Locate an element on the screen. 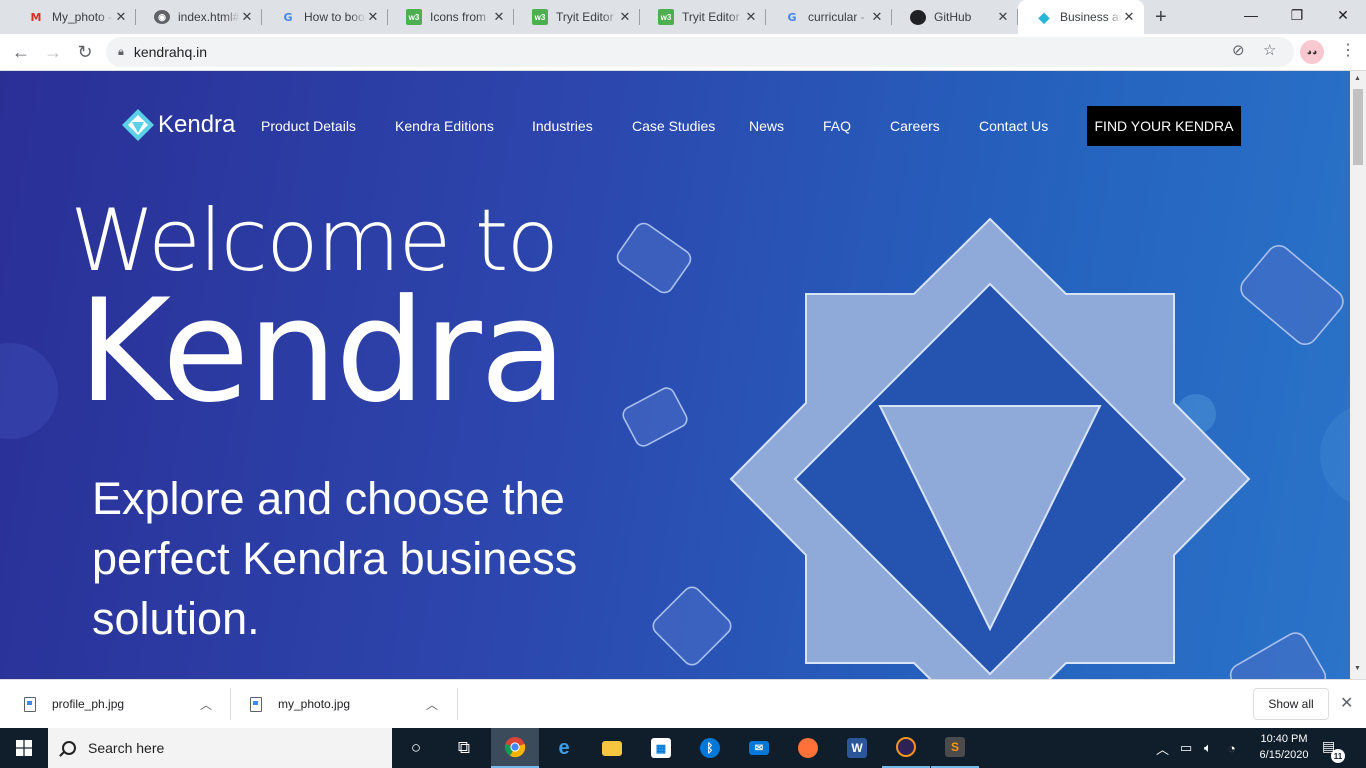 This screenshot has height=768, width=1366. close-window-icon: ✕ is located at coordinates (1343, 15).